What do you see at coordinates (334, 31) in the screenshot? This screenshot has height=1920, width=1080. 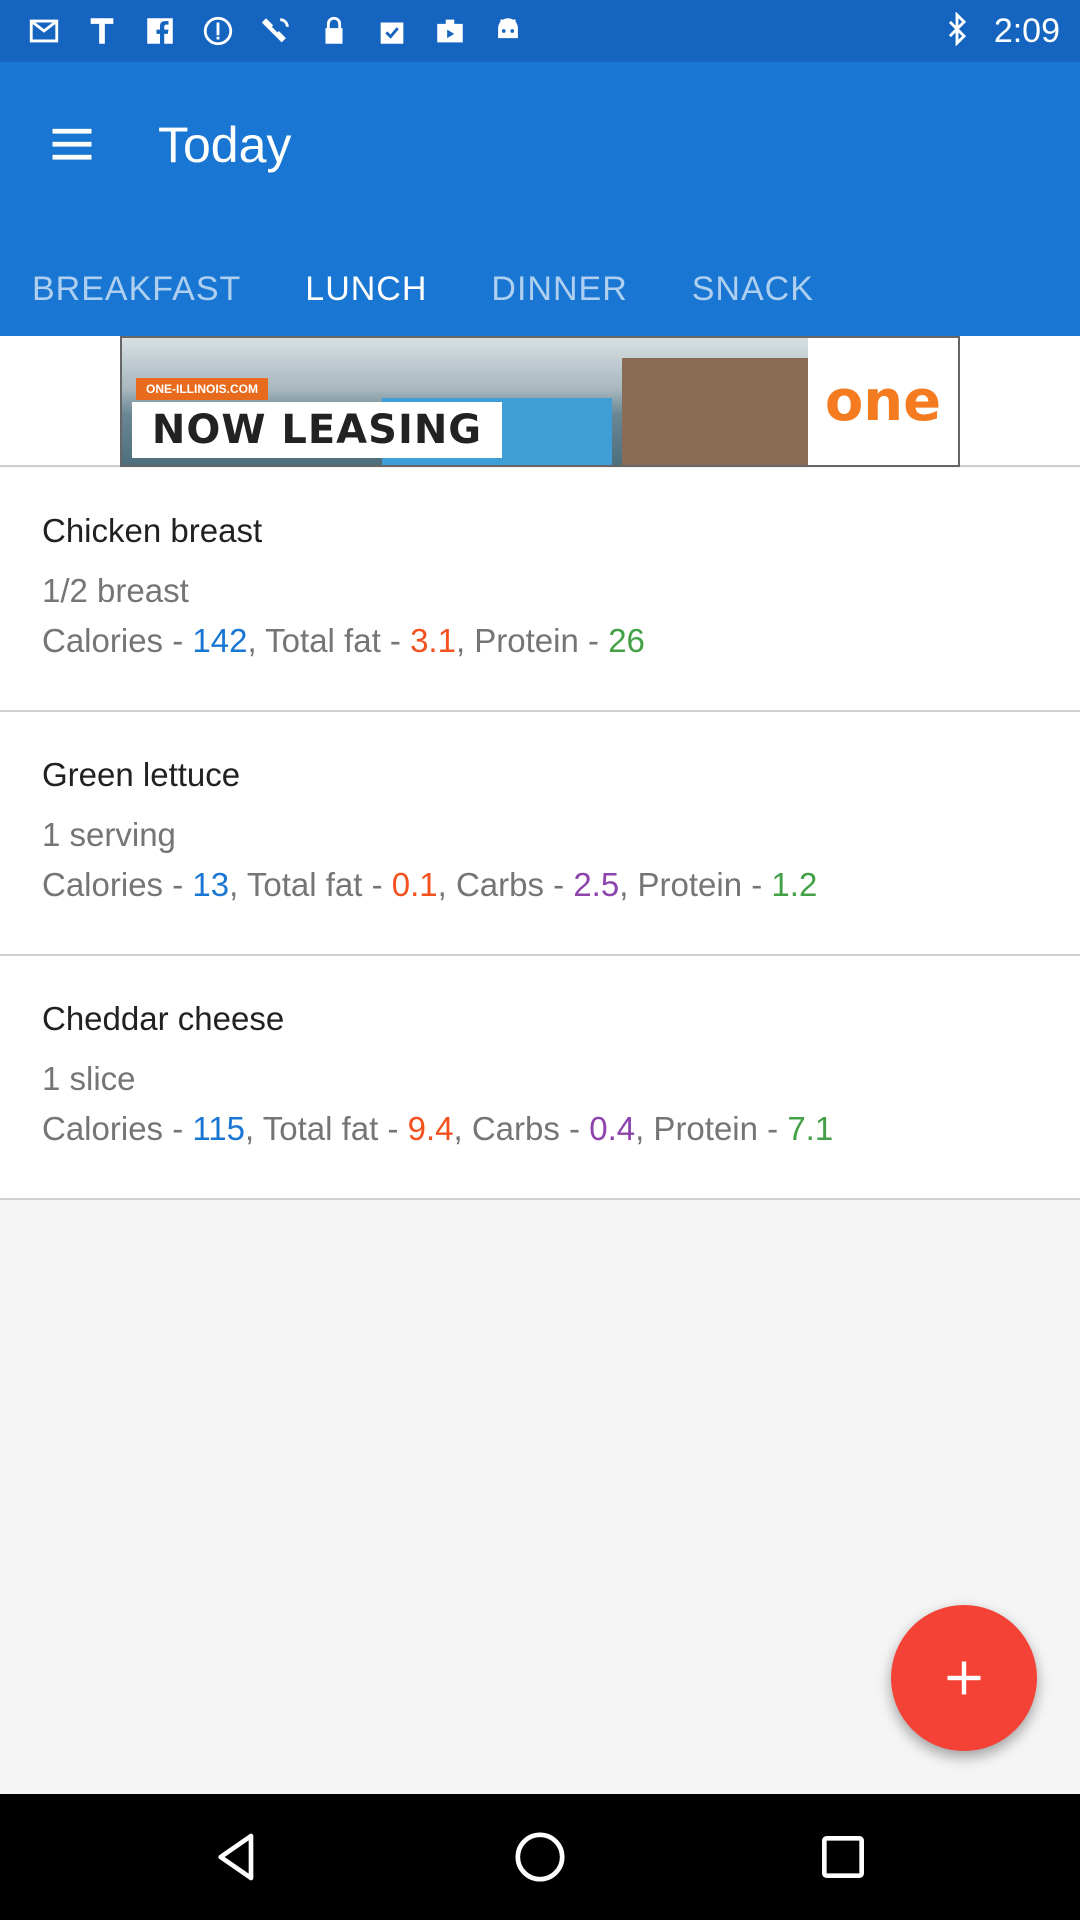 I see `lock-icon` at bounding box center [334, 31].